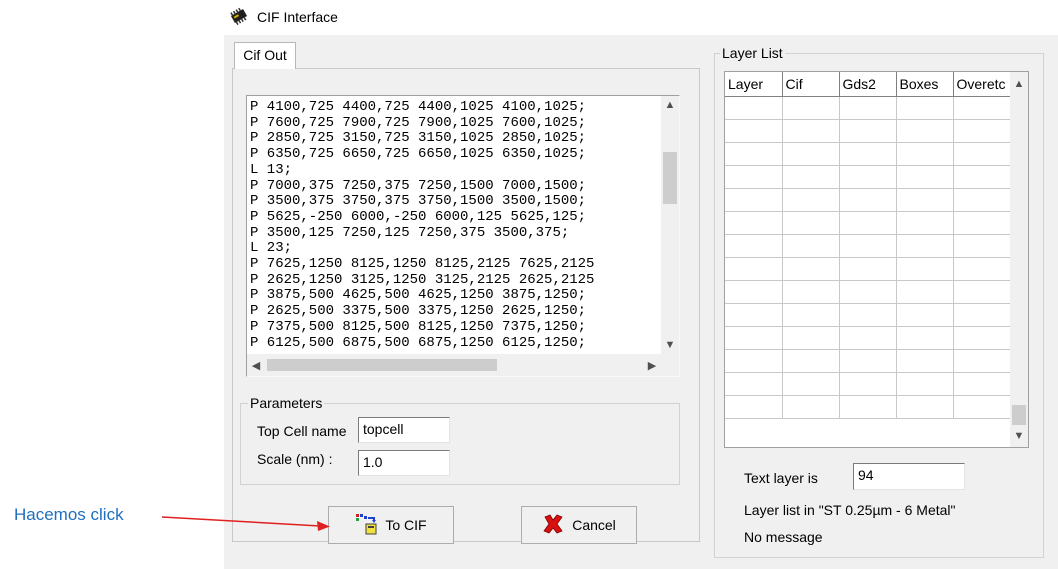  I want to click on column-header: Overetc, so click(983, 84).